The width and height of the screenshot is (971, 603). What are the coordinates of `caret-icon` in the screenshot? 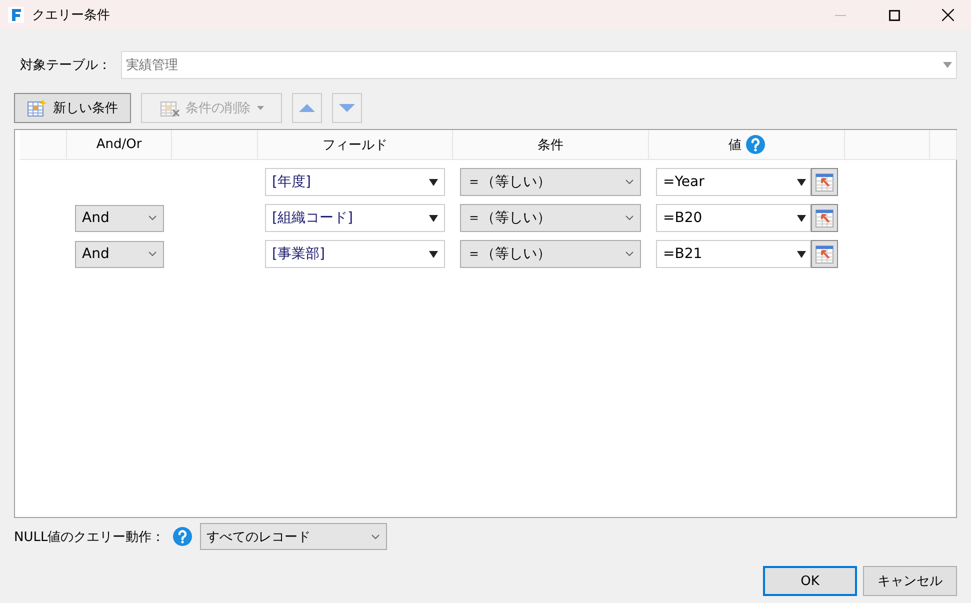 It's located at (260, 108).